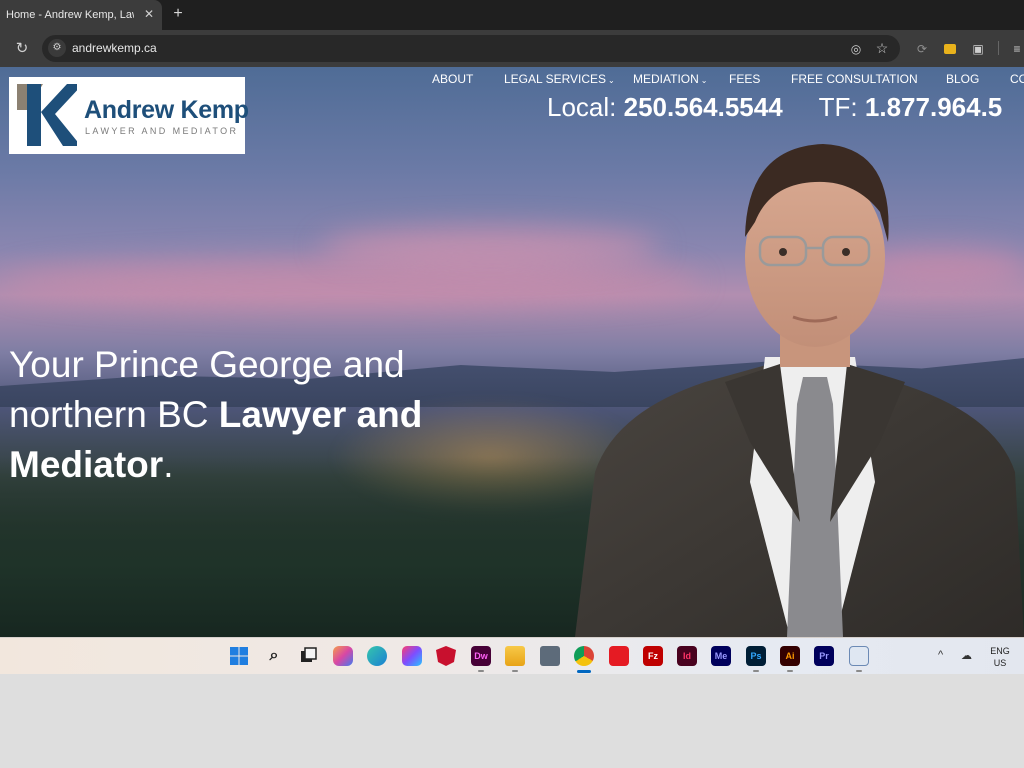 Image resolution: width=1024 pixels, height=768 pixels. Describe the element at coordinates (940, 655) in the screenshot. I see `chevron-up-icon: ^` at that location.